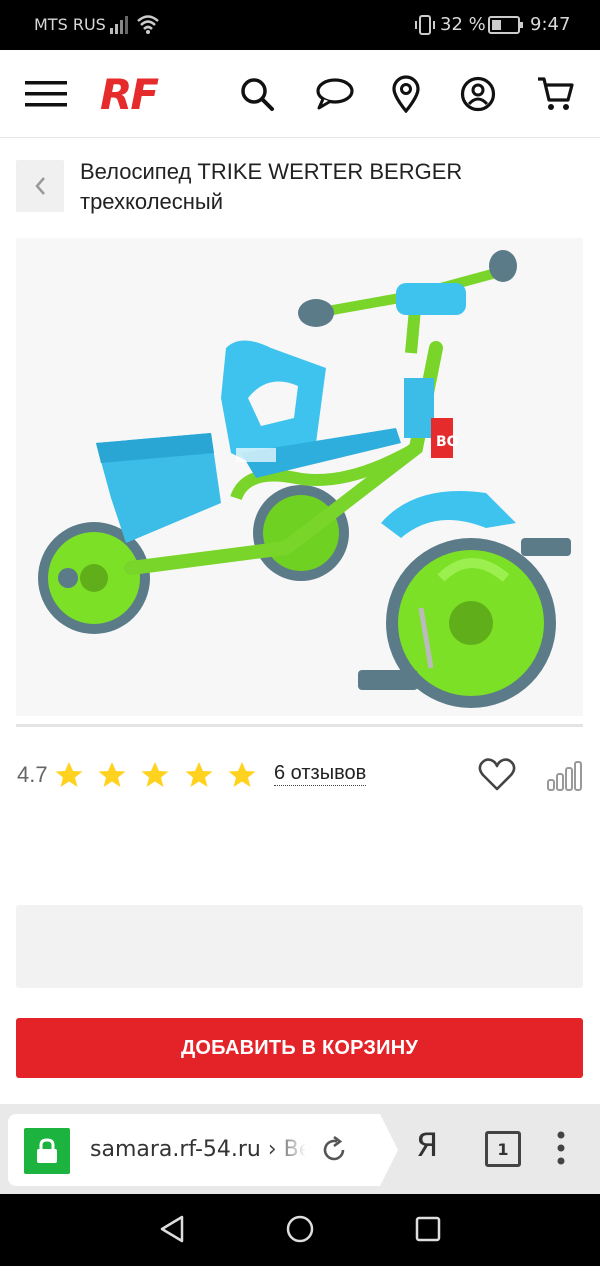 This screenshot has height=1266, width=600. What do you see at coordinates (320, 773) in the screenshot?
I see `reviews-link: 6 отзывов` at bounding box center [320, 773].